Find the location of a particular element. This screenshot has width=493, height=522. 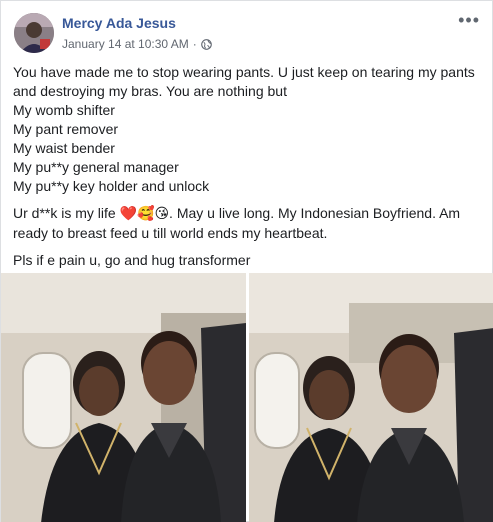

post-meta: January 14 at 10:30 AM · is located at coordinates (137, 44).